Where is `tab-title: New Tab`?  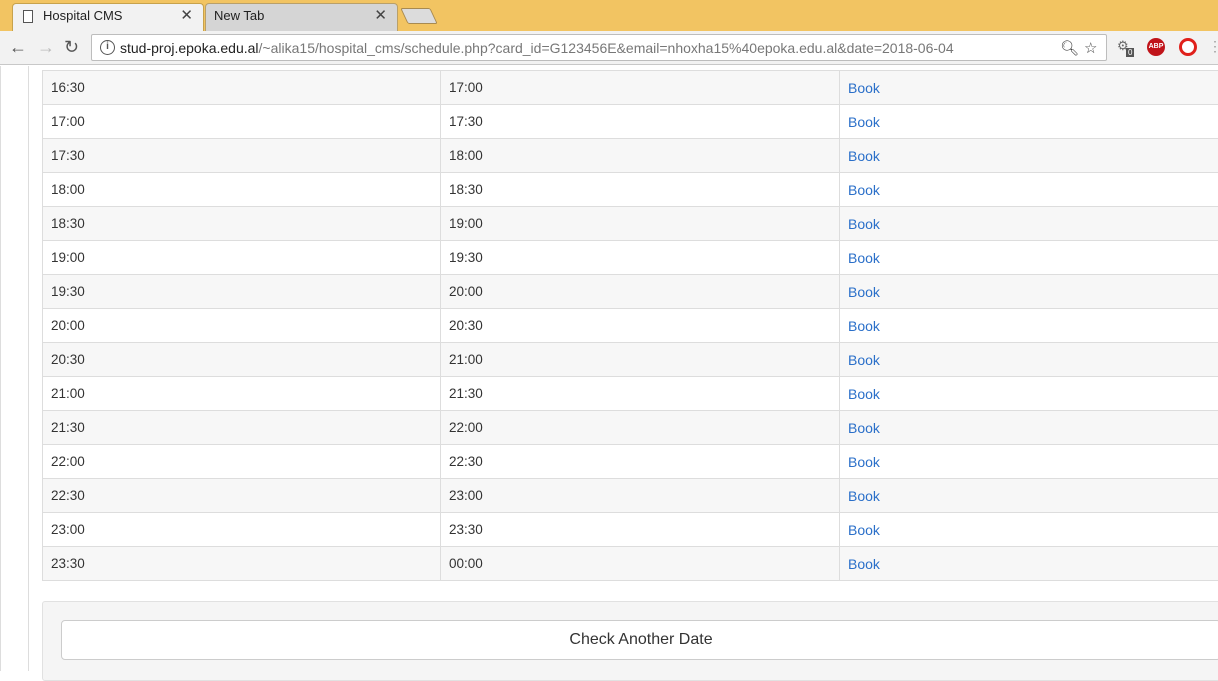
tab-title: New Tab is located at coordinates (239, 16).